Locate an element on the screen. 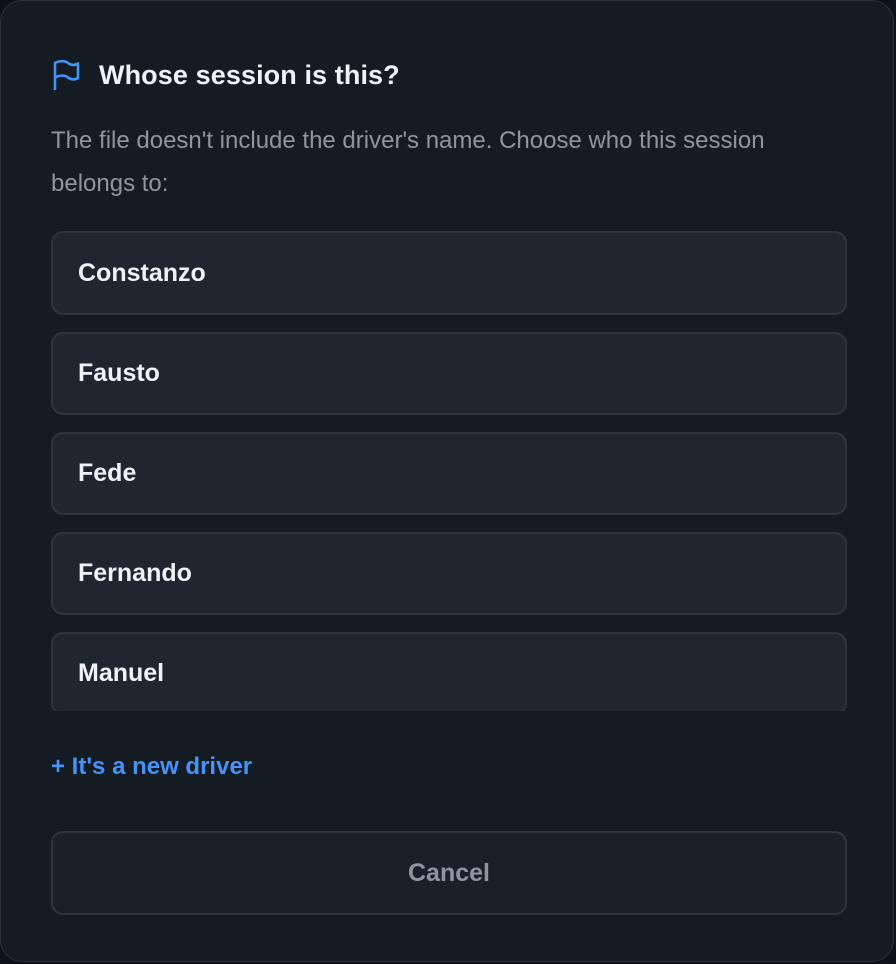 The height and width of the screenshot is (964, 896). cancel-label: Cancel is located at coordinates (449, 872).